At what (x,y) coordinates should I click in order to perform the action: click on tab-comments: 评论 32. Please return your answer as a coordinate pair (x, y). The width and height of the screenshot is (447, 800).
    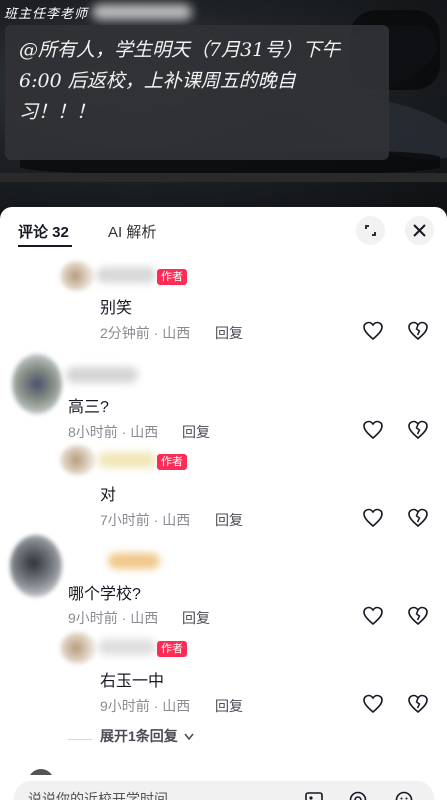
    Looking at the image, I should click on (43, 231).